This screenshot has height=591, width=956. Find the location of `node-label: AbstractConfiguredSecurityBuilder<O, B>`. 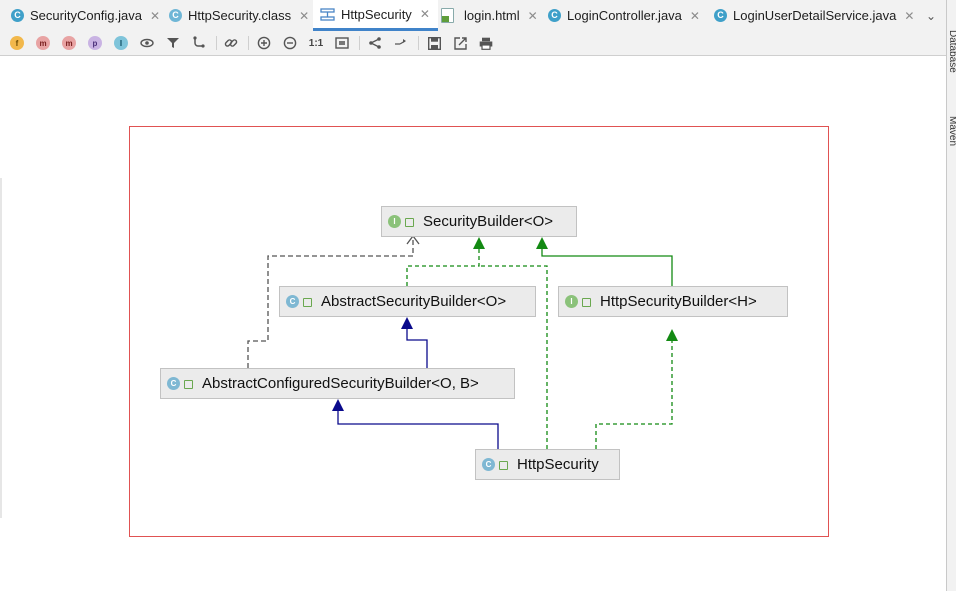

node-label: AbstractConfiguredSecurityBuilder<O, B> is located at coordinates (340, 383).